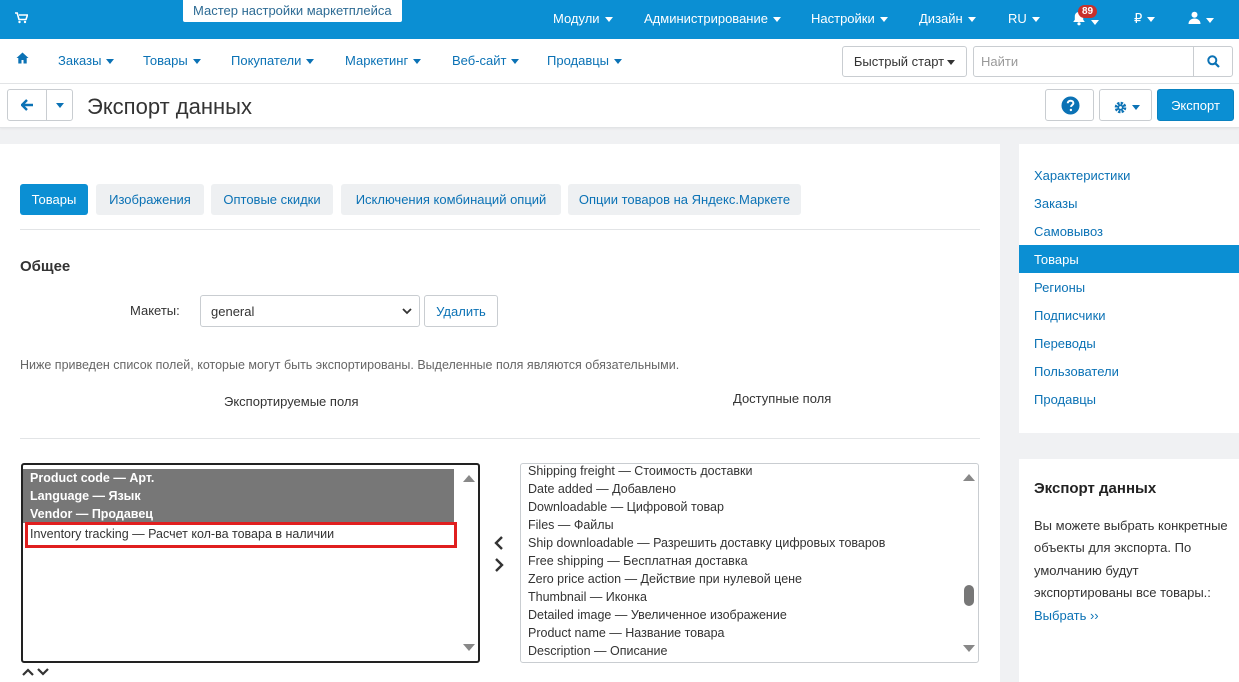 The image size is (1239, 682). What do you see at coordinates (1017, 18) in the screenshot?
I see `menu-language-label: RU` at bounding box center [1017, 18].